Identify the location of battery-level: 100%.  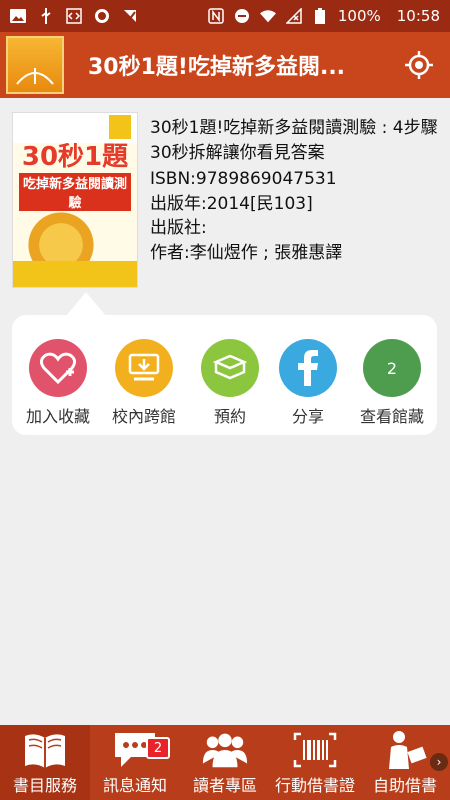
(359, 16).